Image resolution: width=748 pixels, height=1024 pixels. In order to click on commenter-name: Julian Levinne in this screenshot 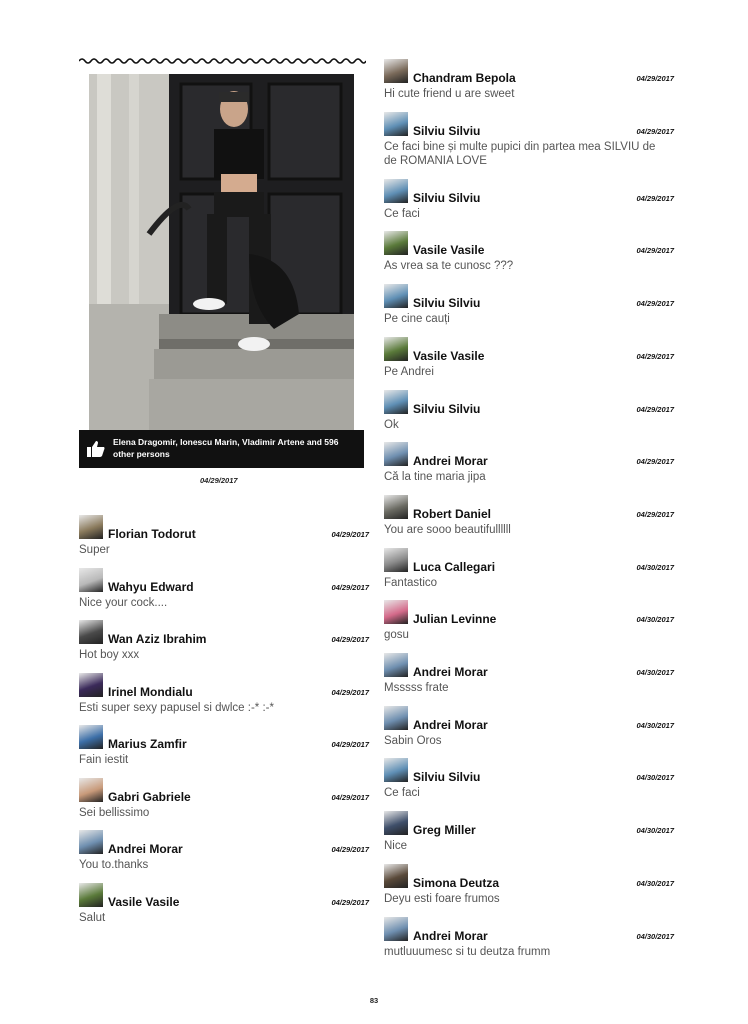, I will do `click(454, 619)`.